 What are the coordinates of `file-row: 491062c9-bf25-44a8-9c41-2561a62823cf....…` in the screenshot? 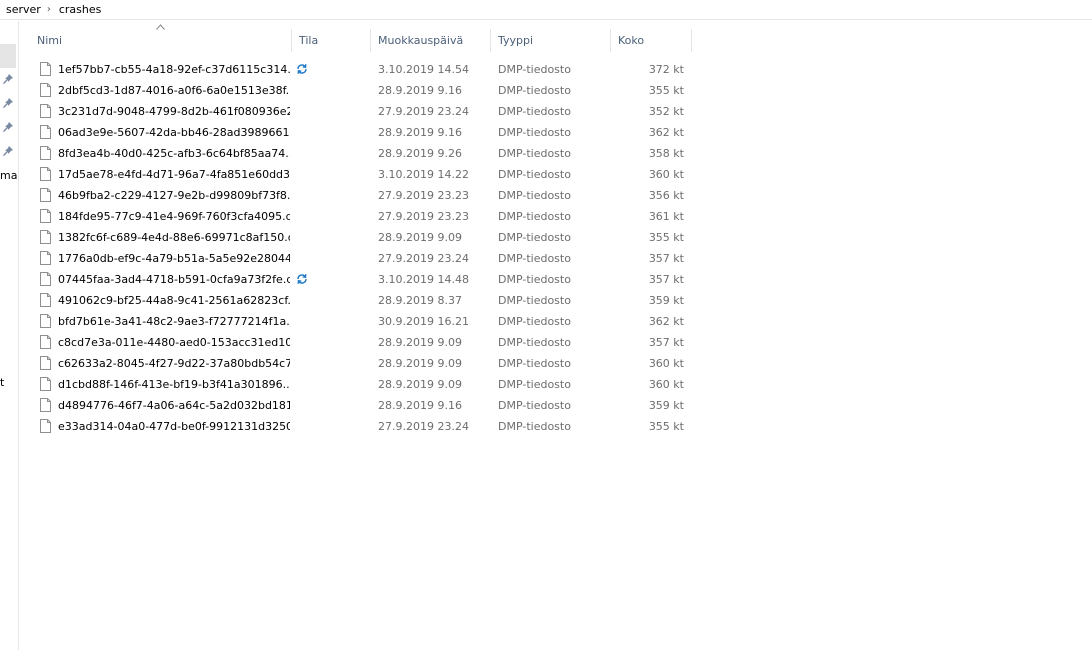 It's located at (361, 300).